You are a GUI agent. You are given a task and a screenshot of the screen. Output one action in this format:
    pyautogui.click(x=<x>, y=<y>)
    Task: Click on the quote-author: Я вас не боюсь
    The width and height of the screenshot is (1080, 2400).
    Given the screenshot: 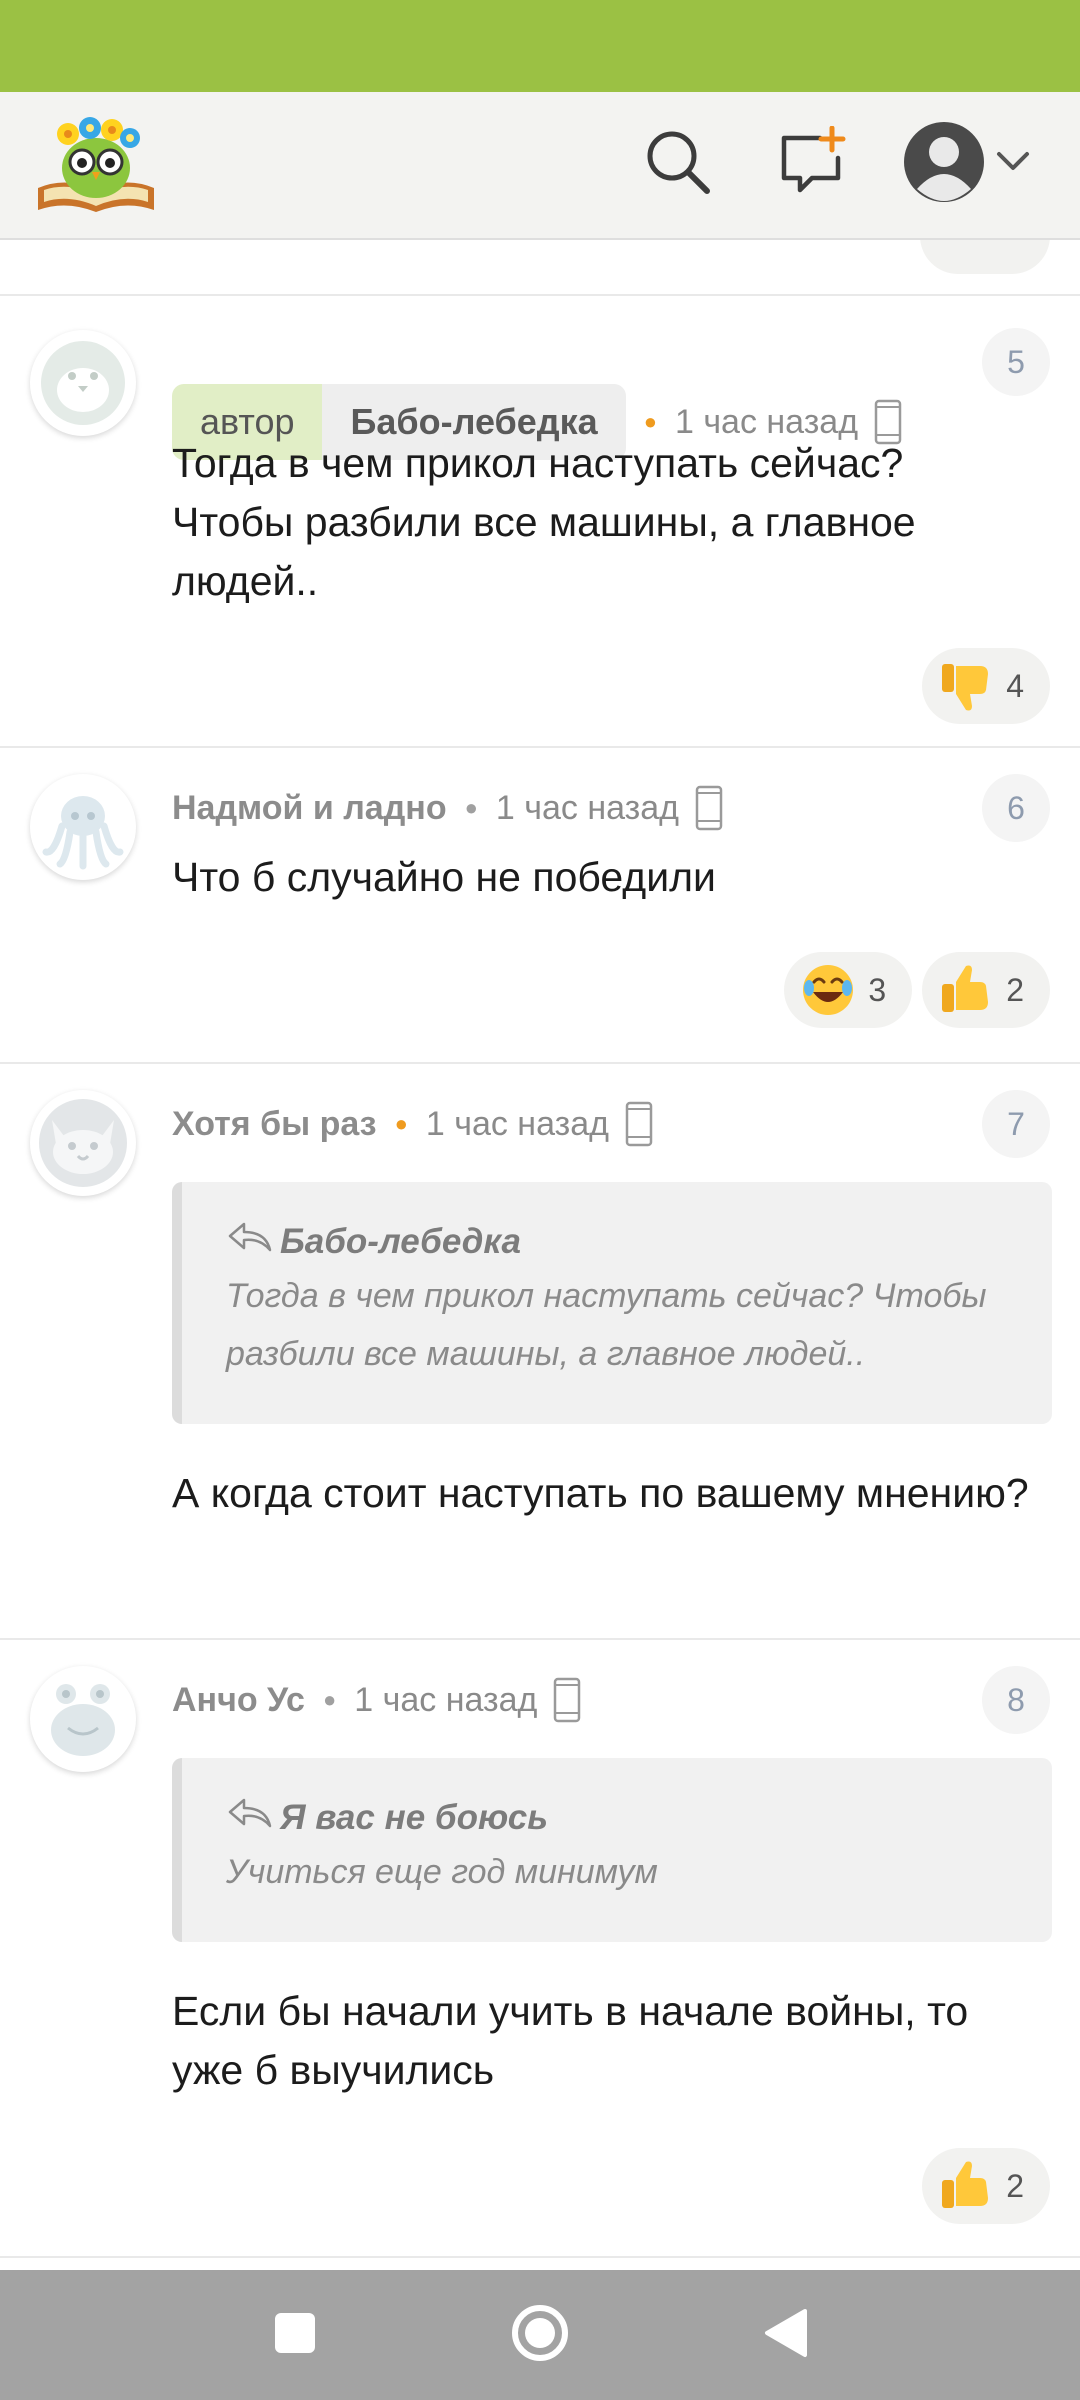 What is the action you would take?
    pyautogui.click(x=414, y=1817)
    